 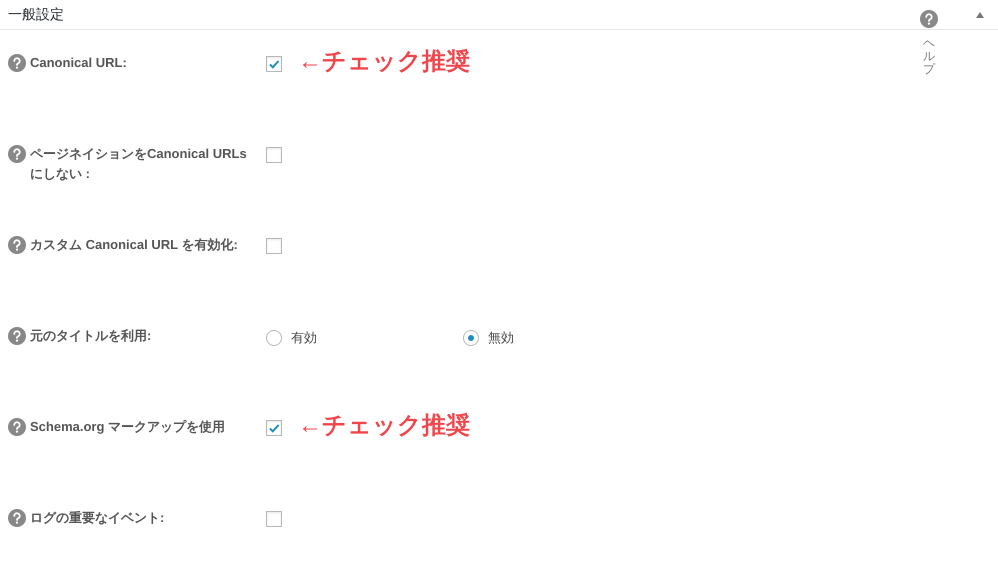 What do you see at coordinates (79, 63) in the screenshot?
I see `setting-label: Canonical URL:` at bounding box center [79, 63].